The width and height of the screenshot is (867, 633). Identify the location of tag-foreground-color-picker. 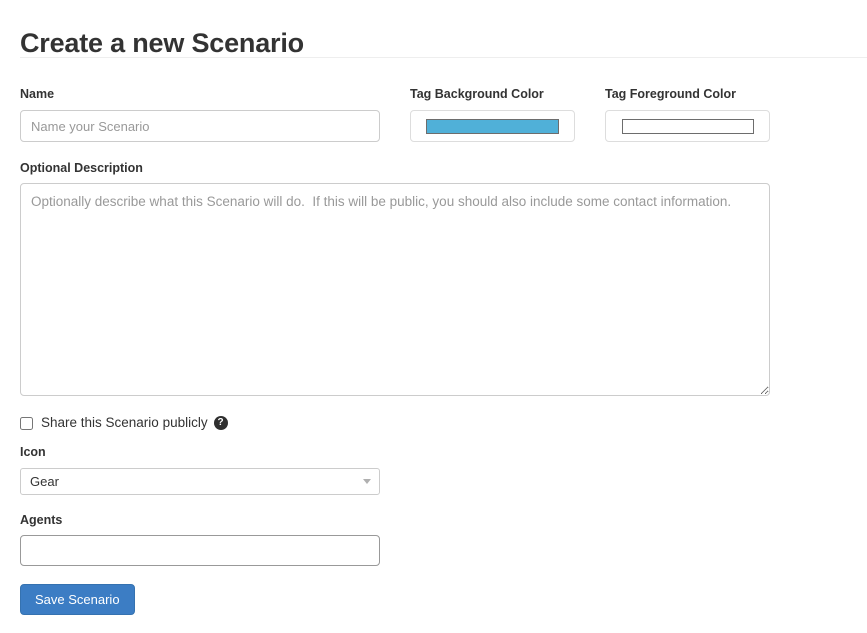
(687, 126).